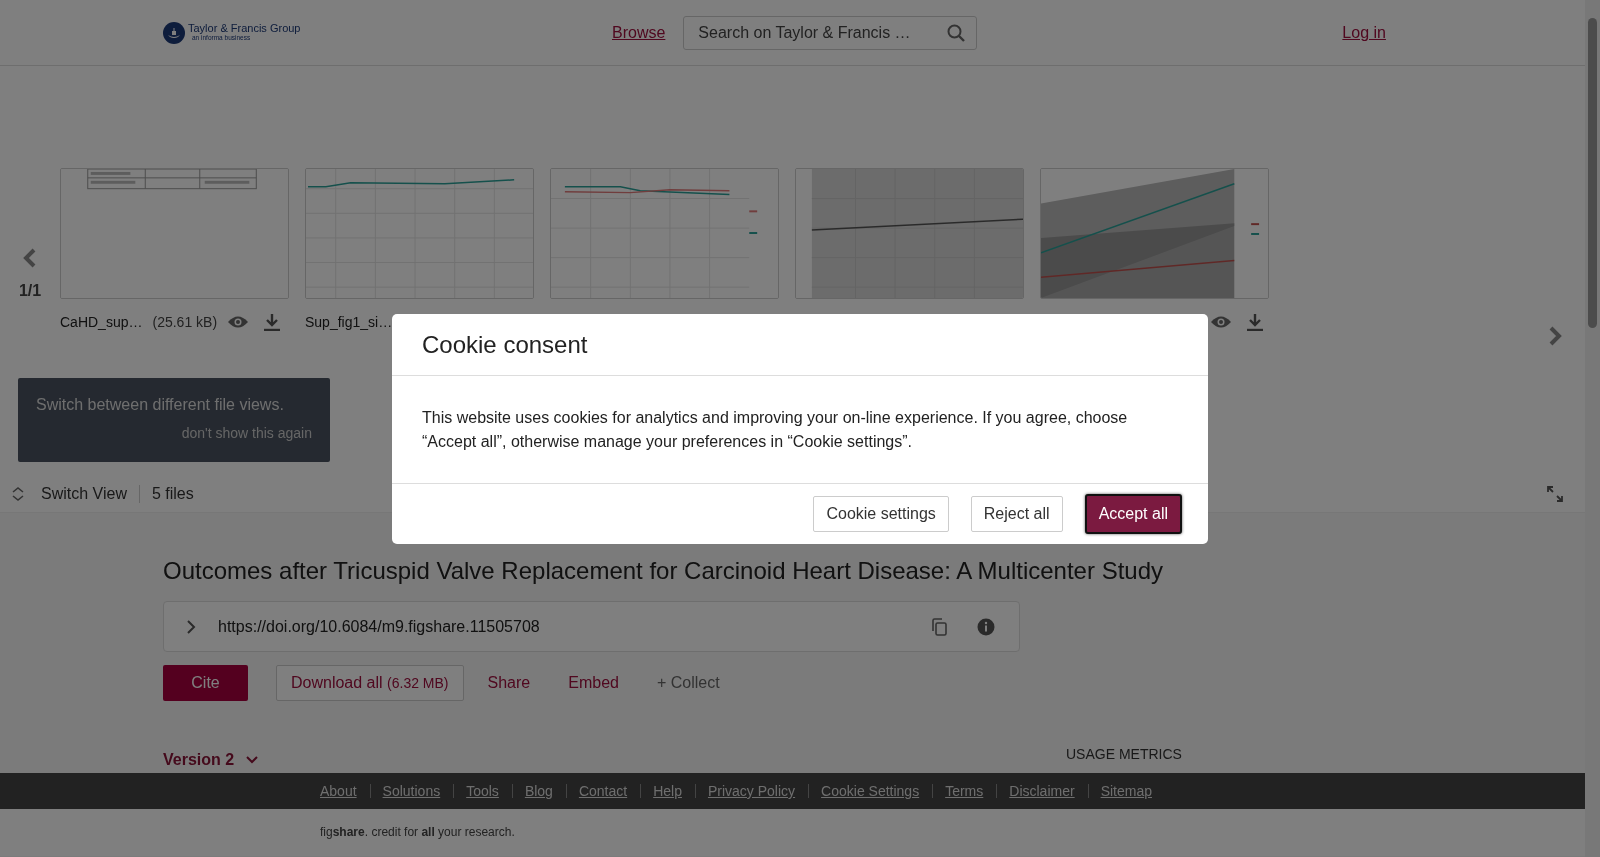  What do you see at coordinates (185, 322) in the screenshot?
I see `file-size: (25.61 kB)` at bounding box center [185, 322].